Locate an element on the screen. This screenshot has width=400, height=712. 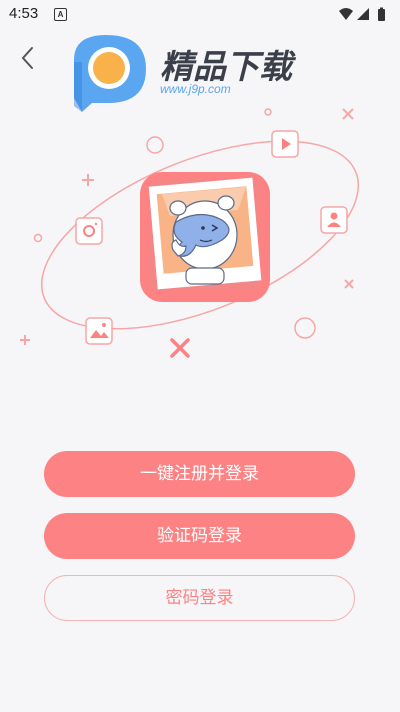
camera-icon is located at coordinates (89, 231).